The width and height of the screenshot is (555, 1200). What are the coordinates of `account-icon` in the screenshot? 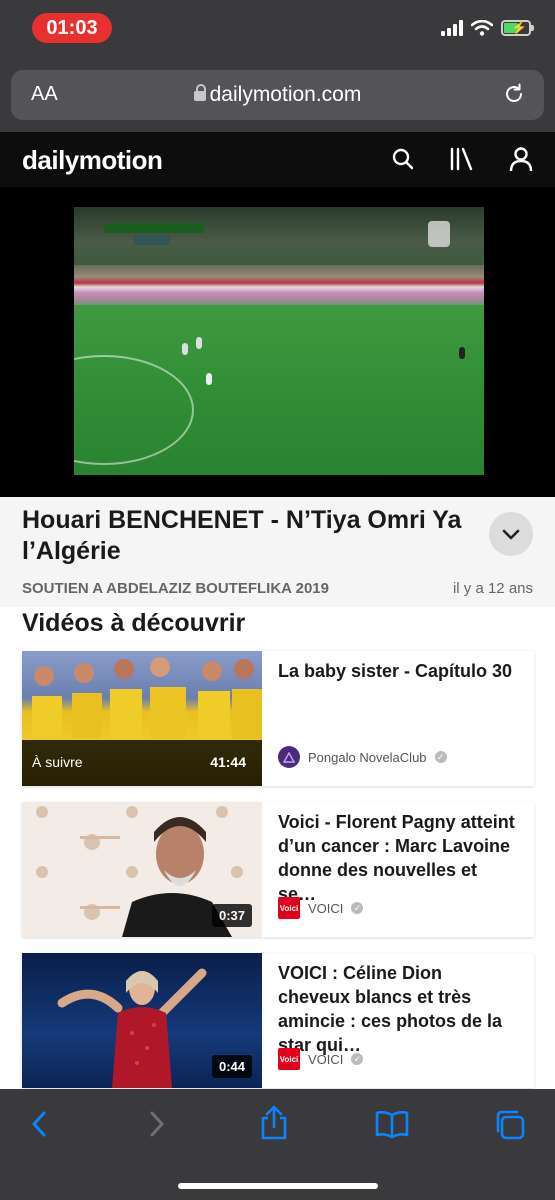 It's located at (521, 159).